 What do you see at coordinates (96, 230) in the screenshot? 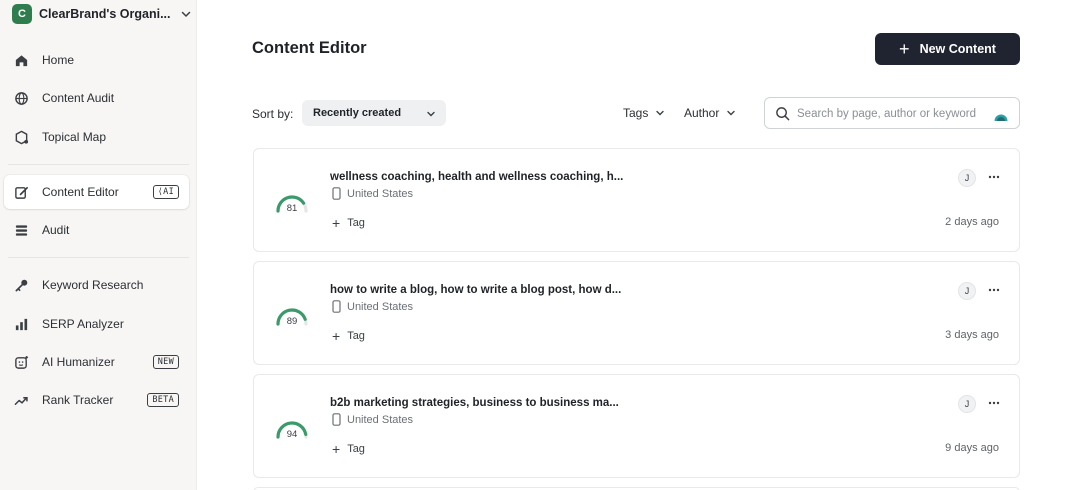
I see `sidebar-item-audit: Audit` at bounding box center [96, 230].